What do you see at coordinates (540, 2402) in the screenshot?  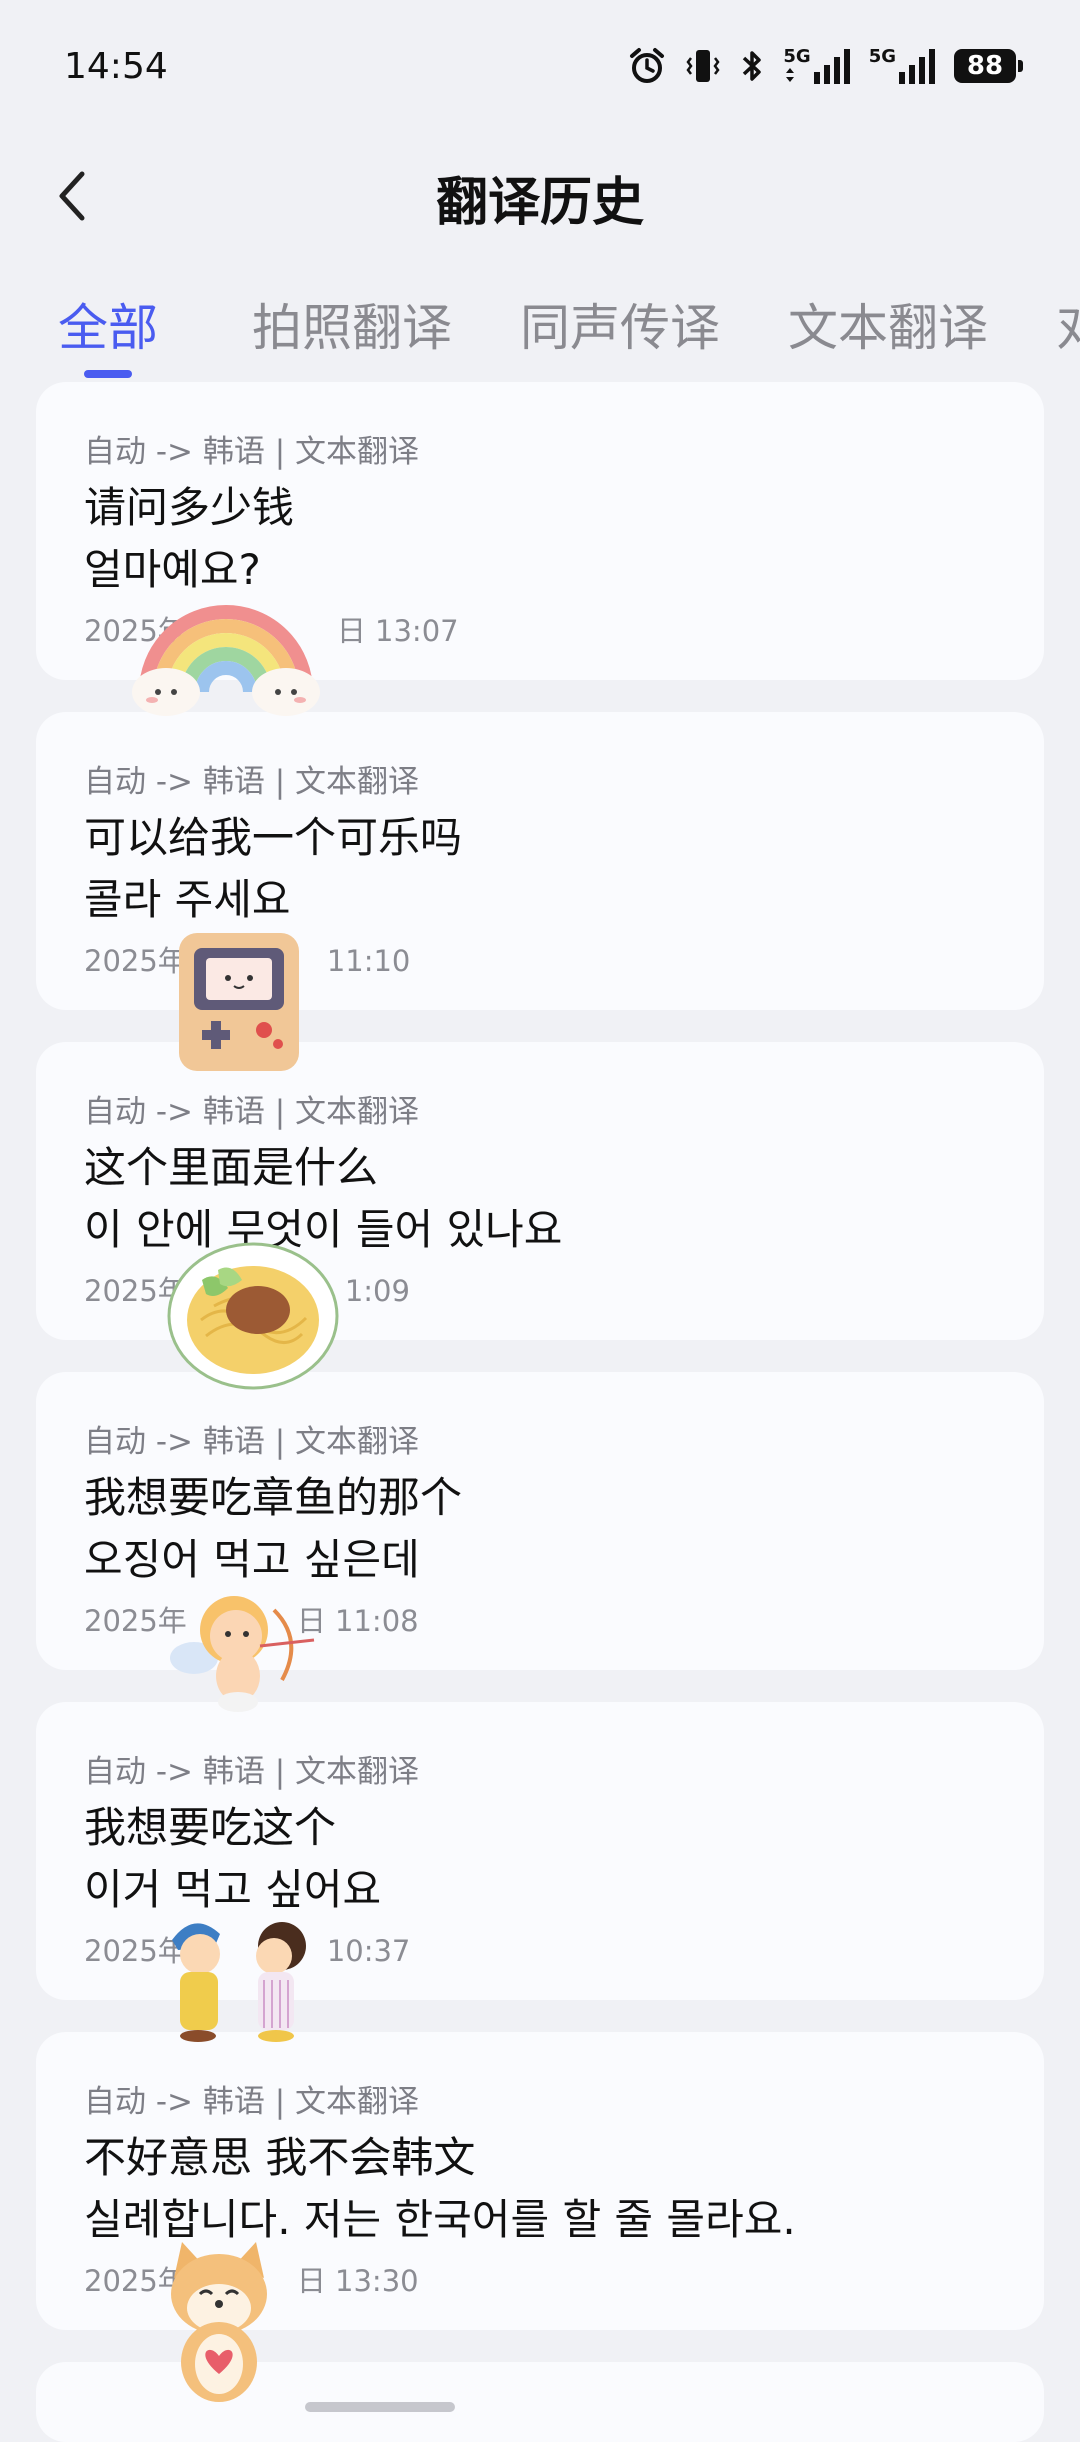 I see `history-card-partial` at bounding box center [540, 2402].